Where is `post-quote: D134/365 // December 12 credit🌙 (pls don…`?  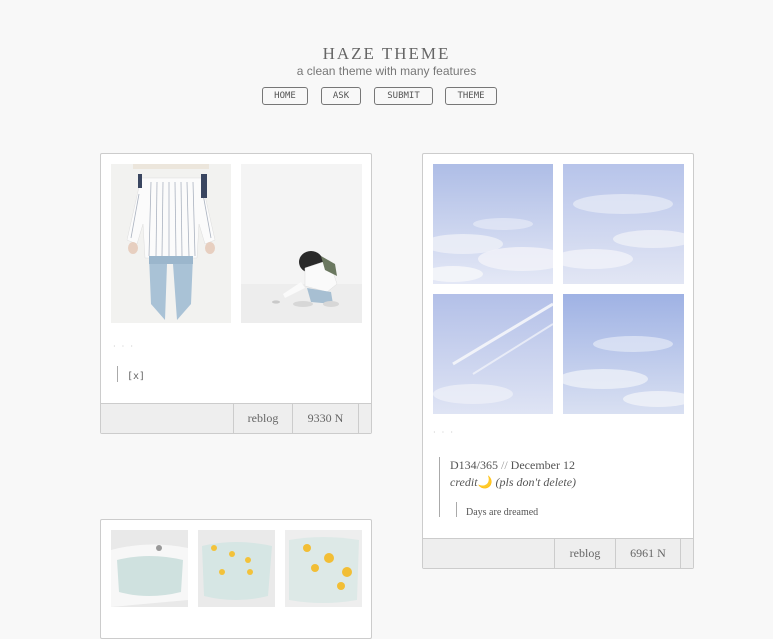
post-quote: D134/365 // December 12 credit🌙 (pls don… is located at coordinates (559, 487).